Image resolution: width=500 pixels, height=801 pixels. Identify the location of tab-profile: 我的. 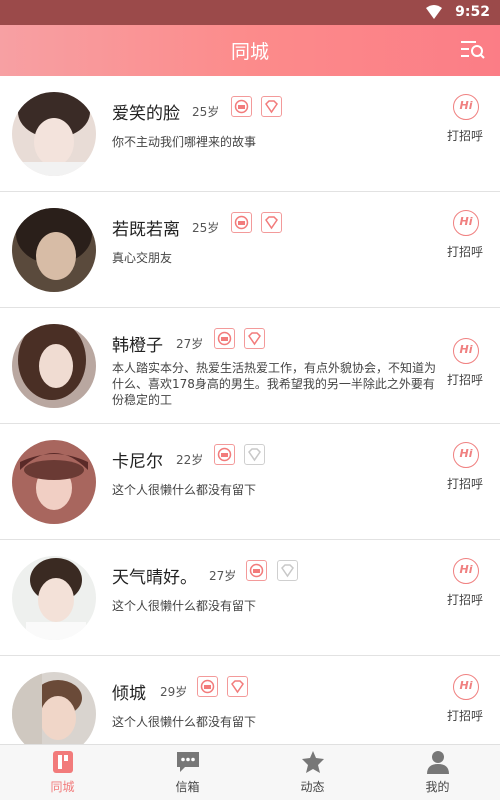
(437, 773).